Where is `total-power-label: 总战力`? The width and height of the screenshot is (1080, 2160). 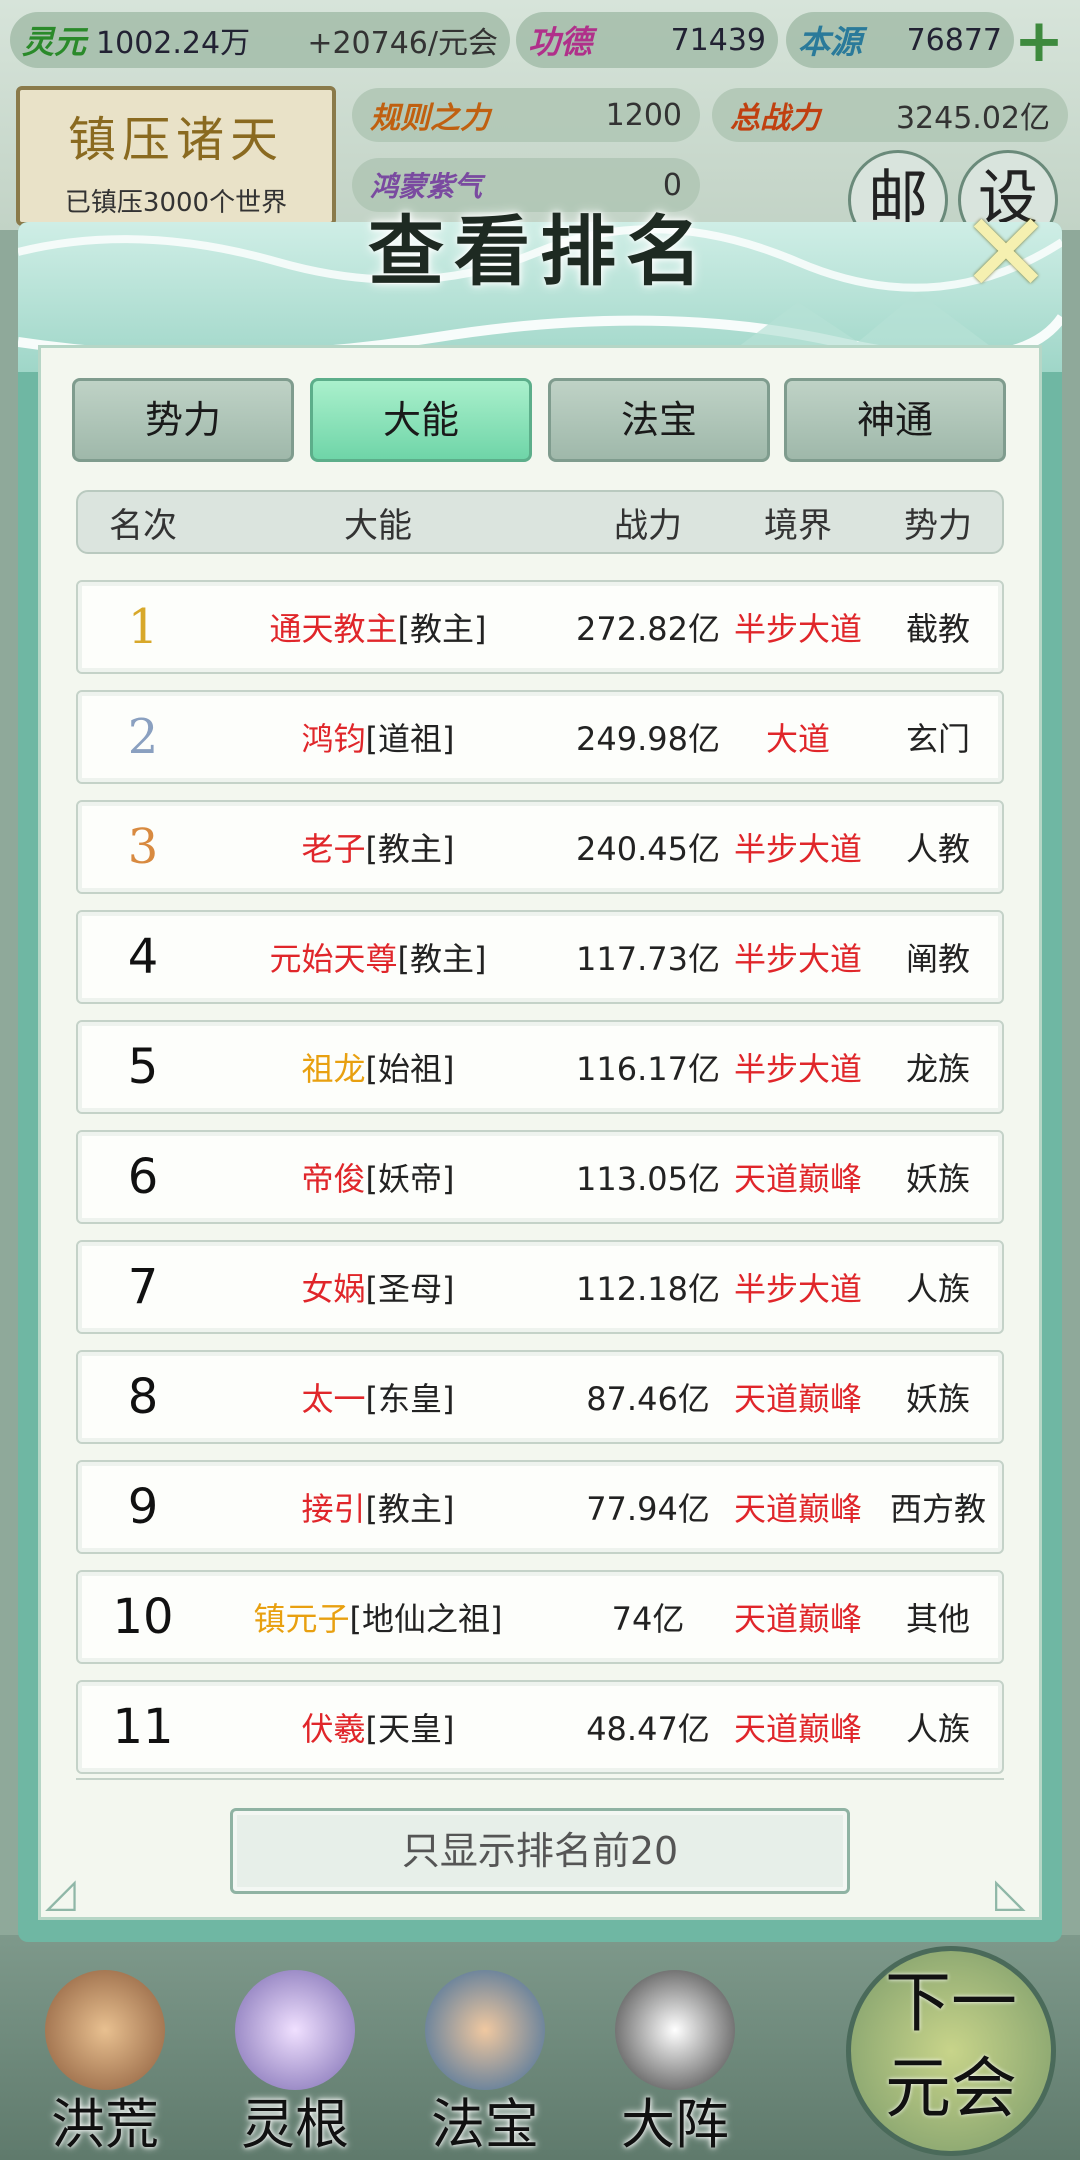
total-power-label: 总战力 is located at coordinates (775, 118).